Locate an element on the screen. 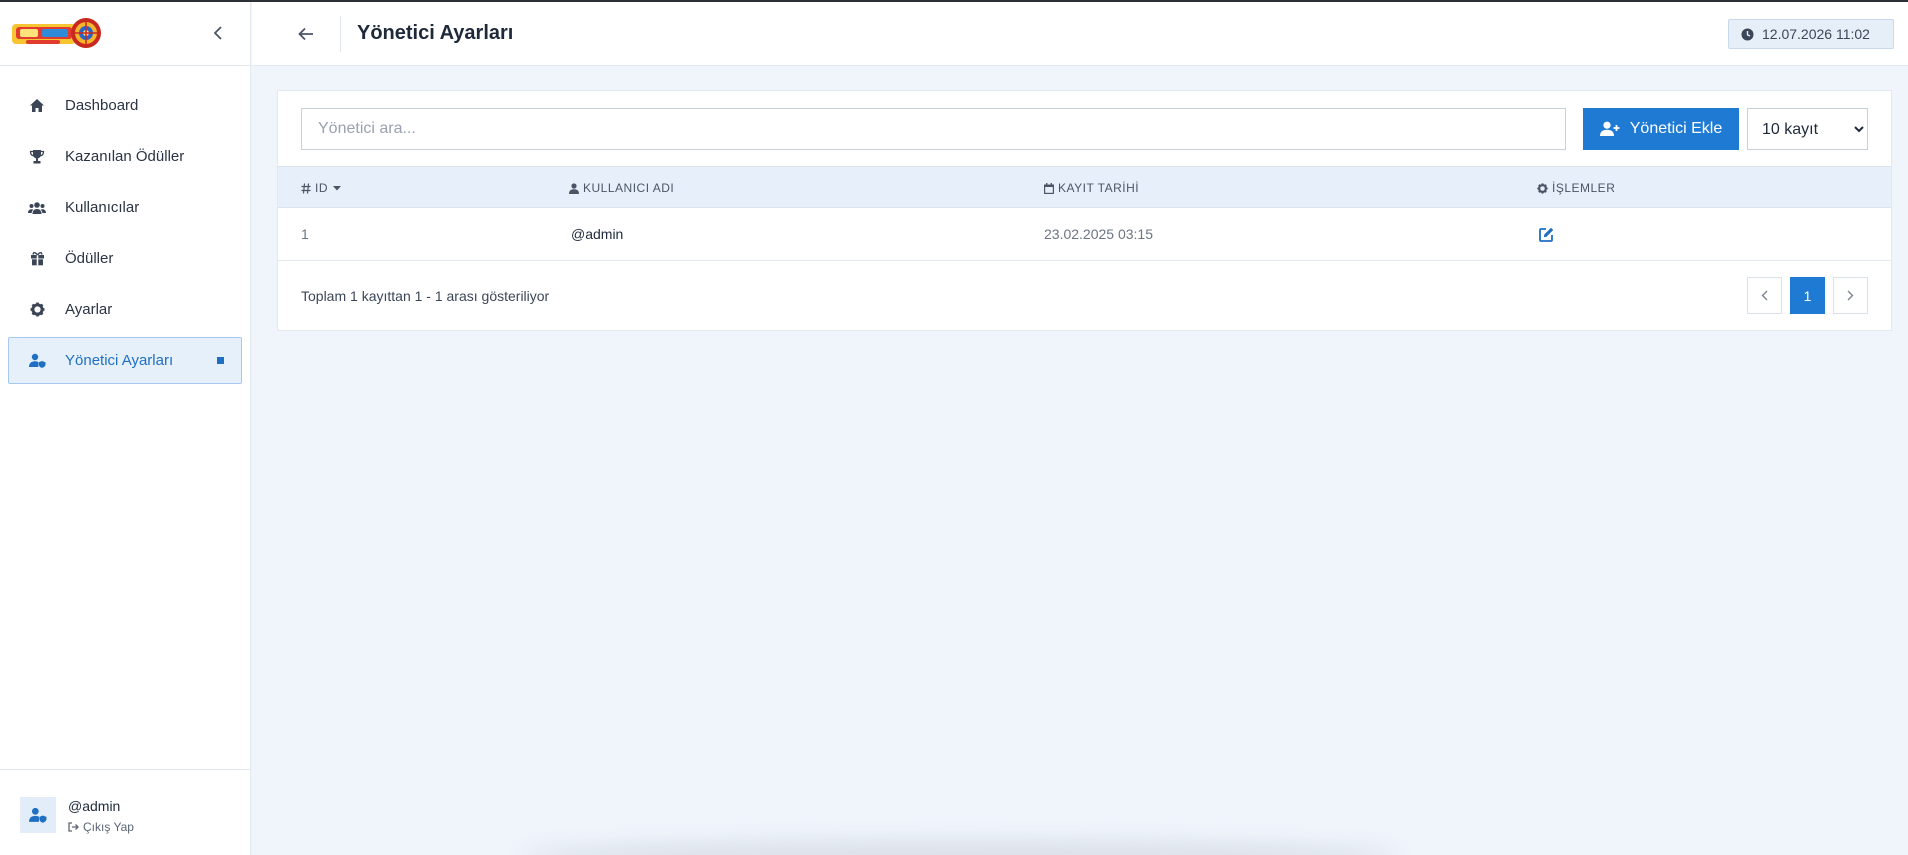 Image resolution: width=1908 pixels, height=855 pixels. page-title: Yönetici Ayarları is located at coordinates (435, 33).